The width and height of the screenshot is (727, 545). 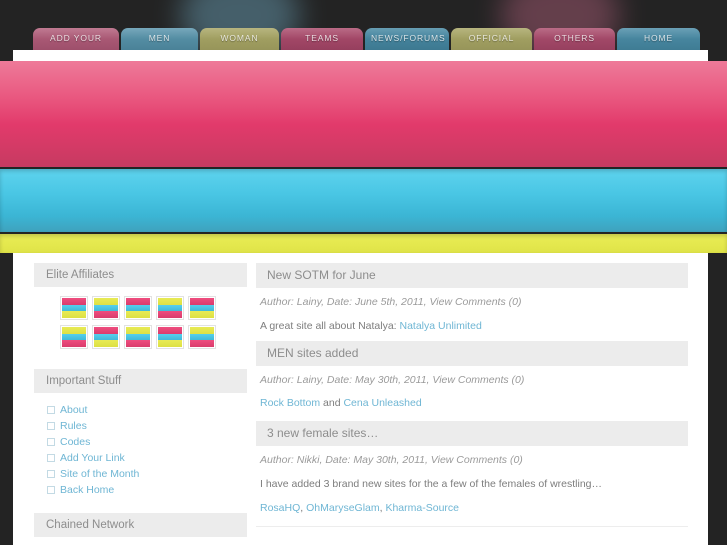 I want to click on nav-tab-men: MEN, so click(x=159, y=39).